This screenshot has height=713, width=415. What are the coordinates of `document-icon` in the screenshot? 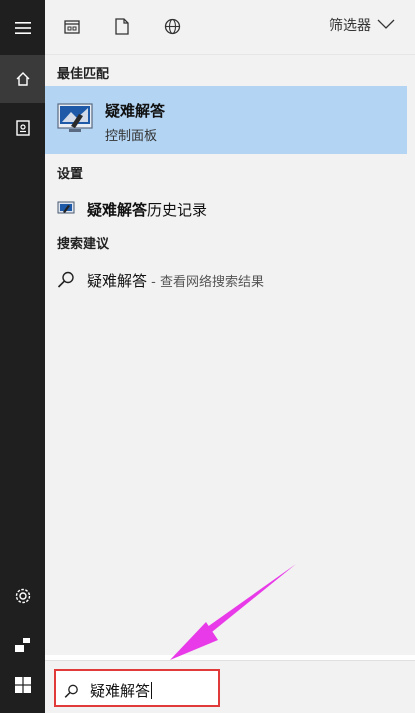 It's located at (122, 28).